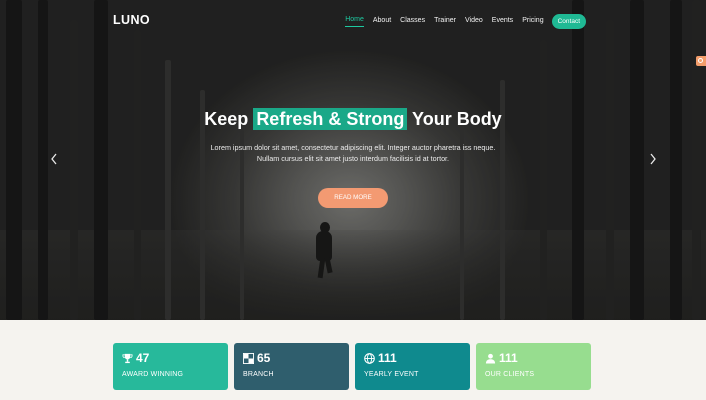  What do you see at coordinates (170, 366) in the screenshot?
I see `stat-card-awards: 47 AWARD WINNING` at bounding box center [170, 366].